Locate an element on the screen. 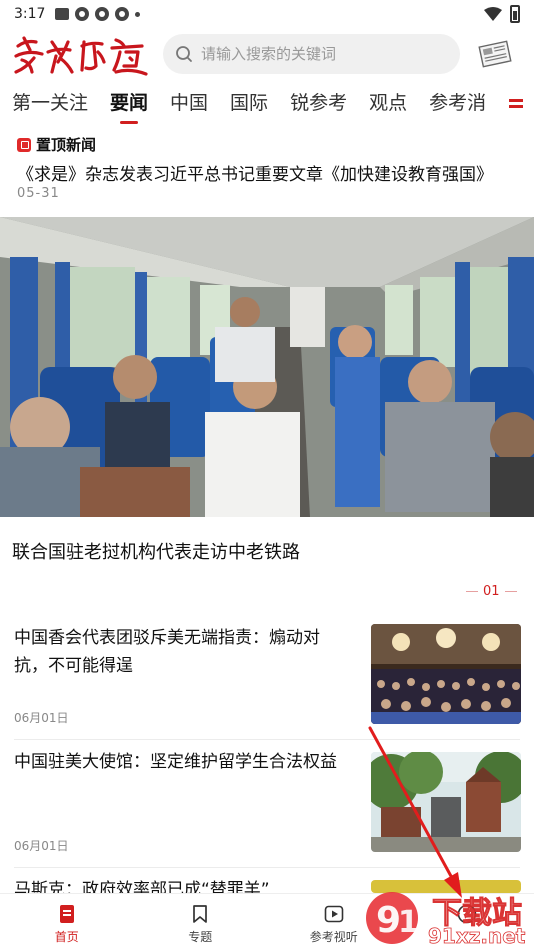 The height and width of the screenshot is (950, 534). status-time: 3:17 is located at coordinates (30, 14).